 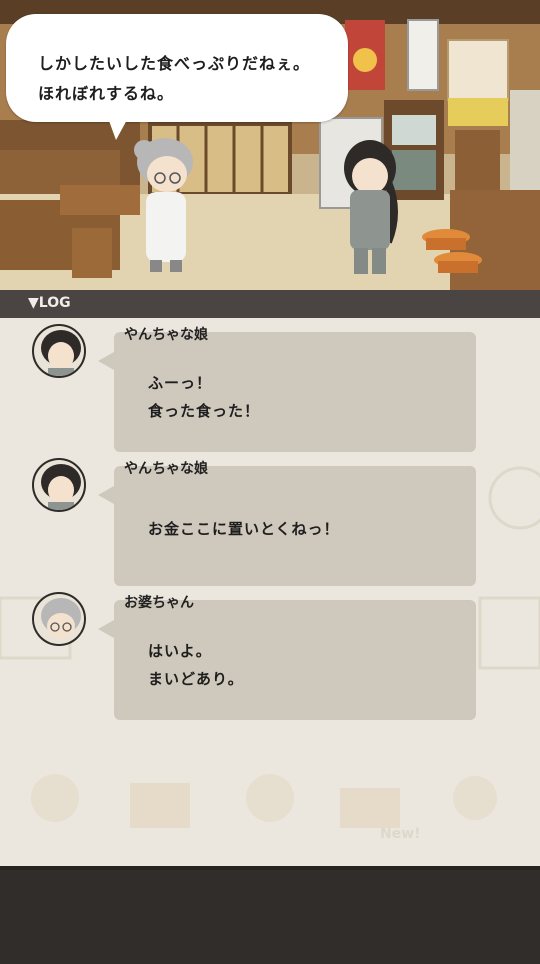 I want to click on speech-bubble-tail, so click(x=118, y=129).